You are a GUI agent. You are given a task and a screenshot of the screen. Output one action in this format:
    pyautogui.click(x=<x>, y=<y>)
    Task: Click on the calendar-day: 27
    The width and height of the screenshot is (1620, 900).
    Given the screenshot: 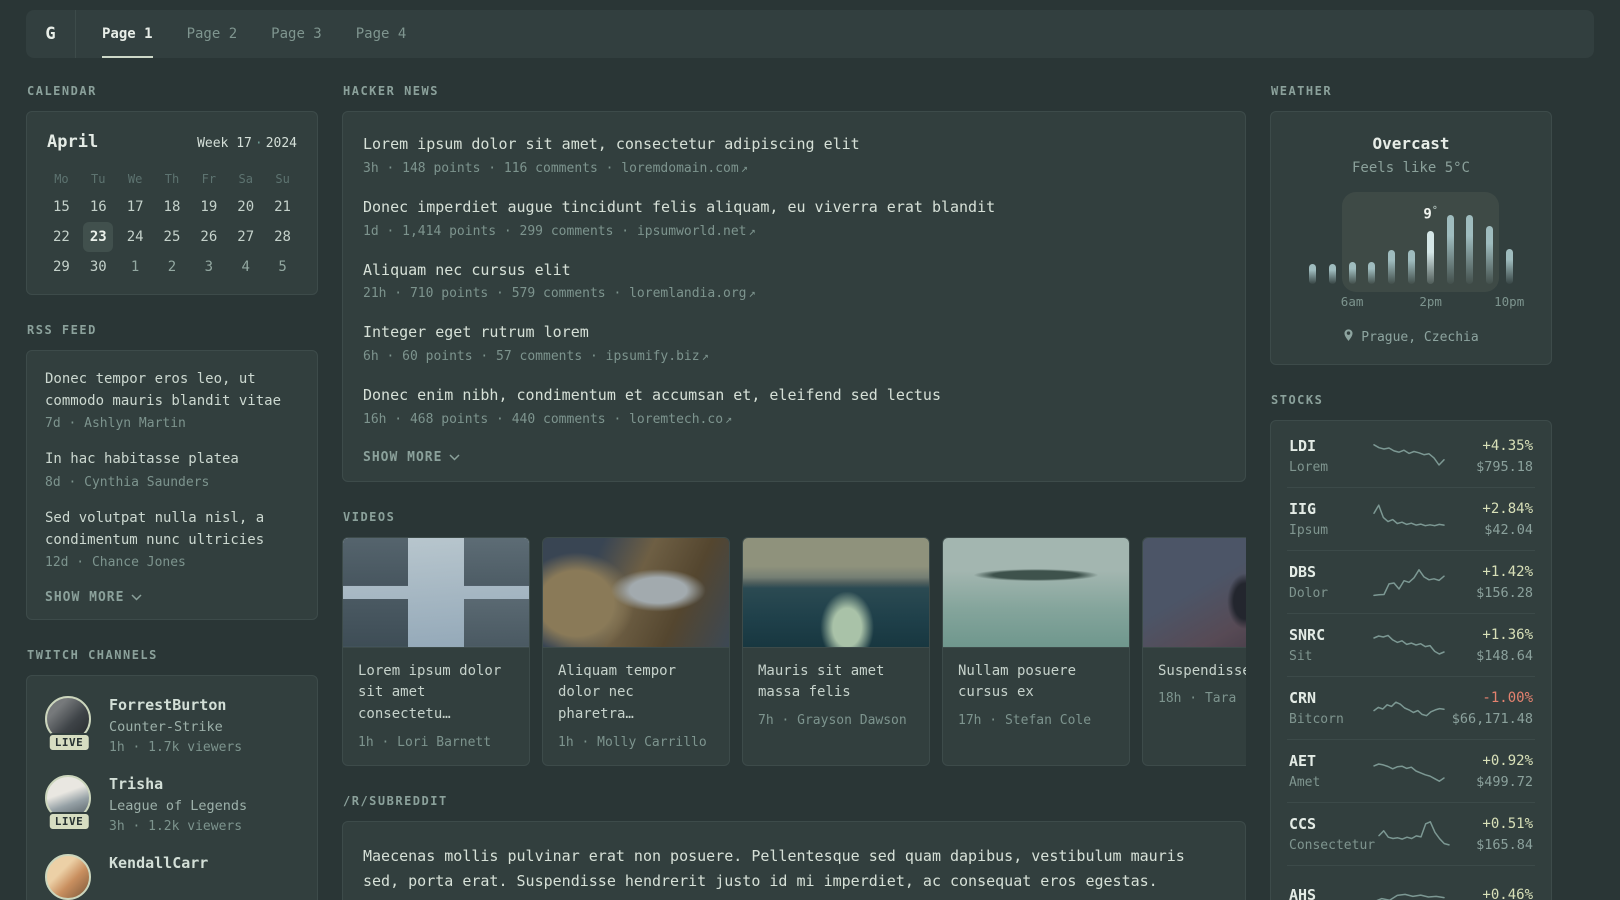 What is the action you would take?
    pyautogui.click(x=246, y=237)
    